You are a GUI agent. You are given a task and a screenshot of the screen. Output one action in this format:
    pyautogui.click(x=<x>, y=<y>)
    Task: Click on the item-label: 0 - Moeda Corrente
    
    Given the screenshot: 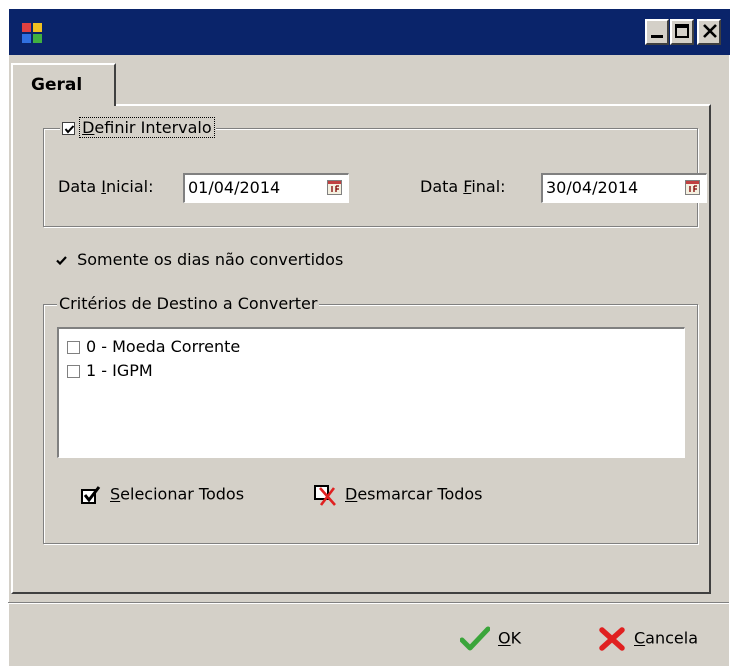 What is the action you would take?
    pyautogui.click(x=163, y=346)
    